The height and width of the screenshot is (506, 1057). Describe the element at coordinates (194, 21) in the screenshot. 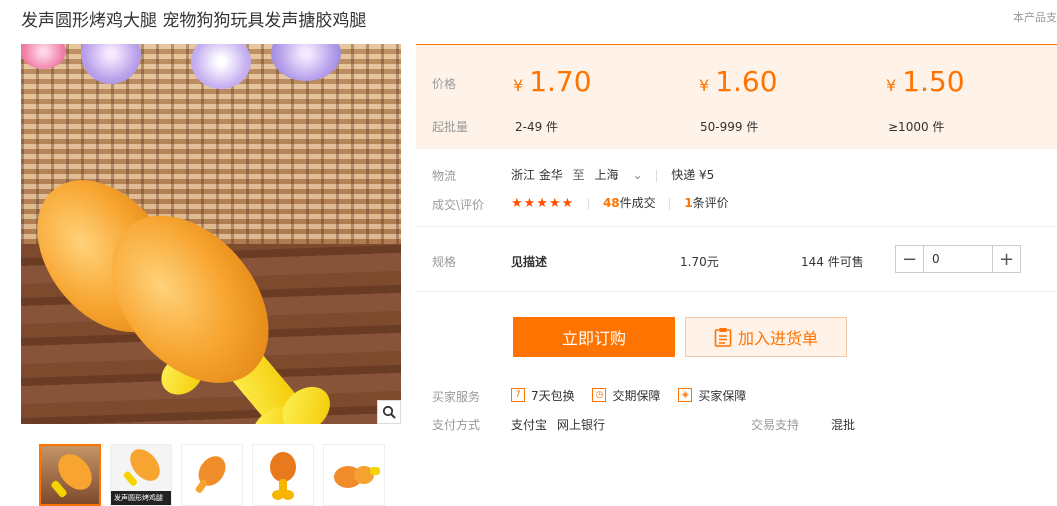

I see `product-title: 发声圆形烤鸡大腿 宠物狗狗玩具发声搪胶鸡腿` at that location.